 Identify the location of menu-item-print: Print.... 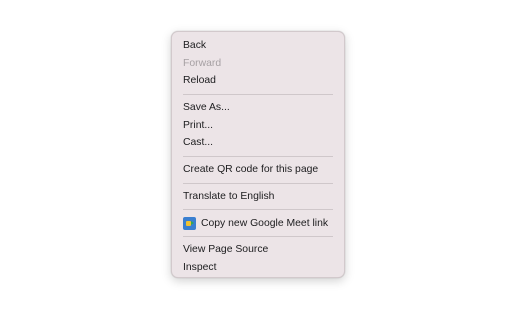
(258, 126).